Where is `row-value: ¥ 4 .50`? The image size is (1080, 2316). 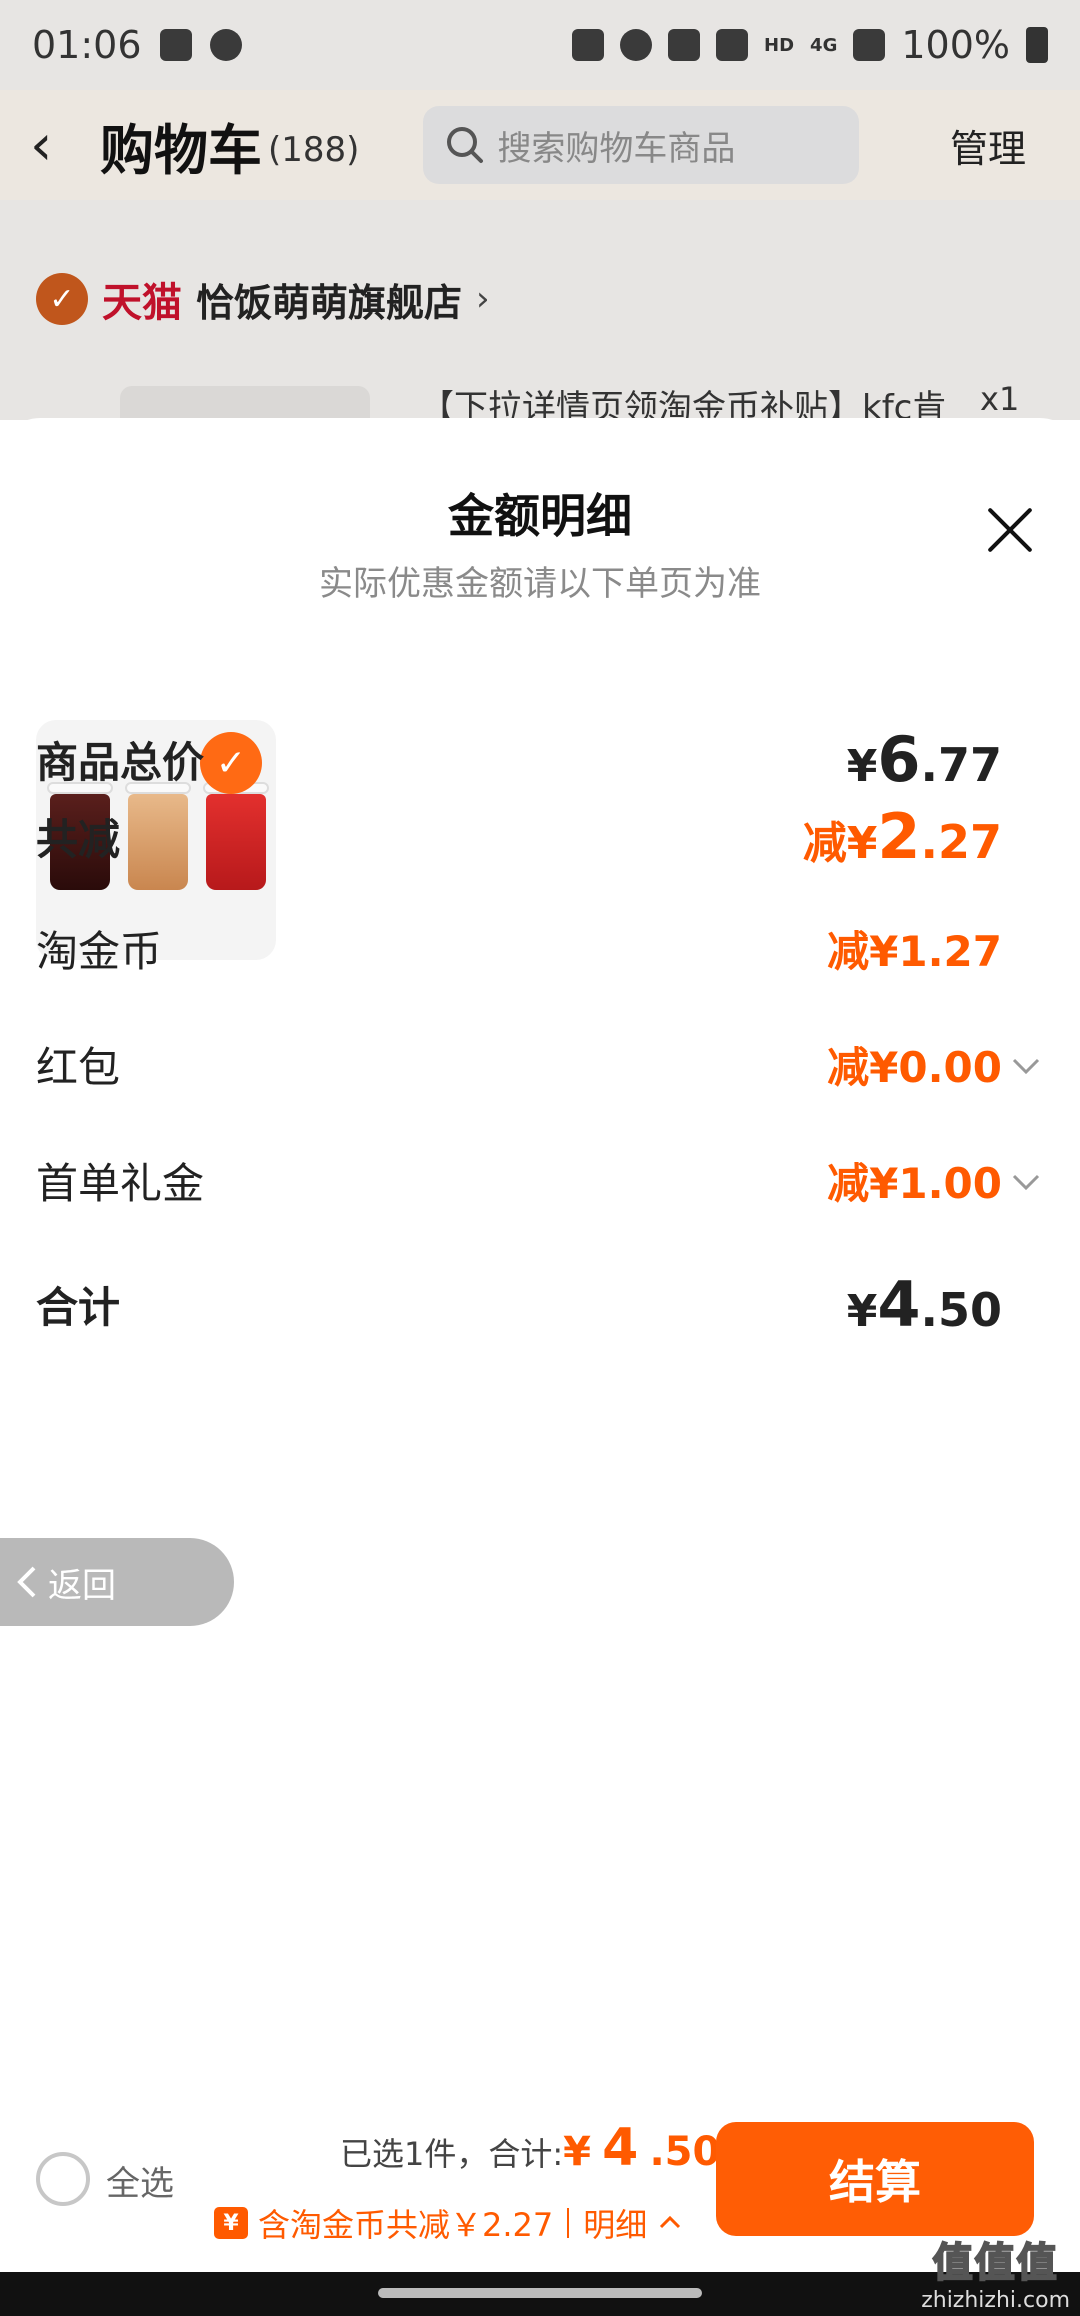 row-value: ¥ 4 .50 is located at coordinates (924, 1304).